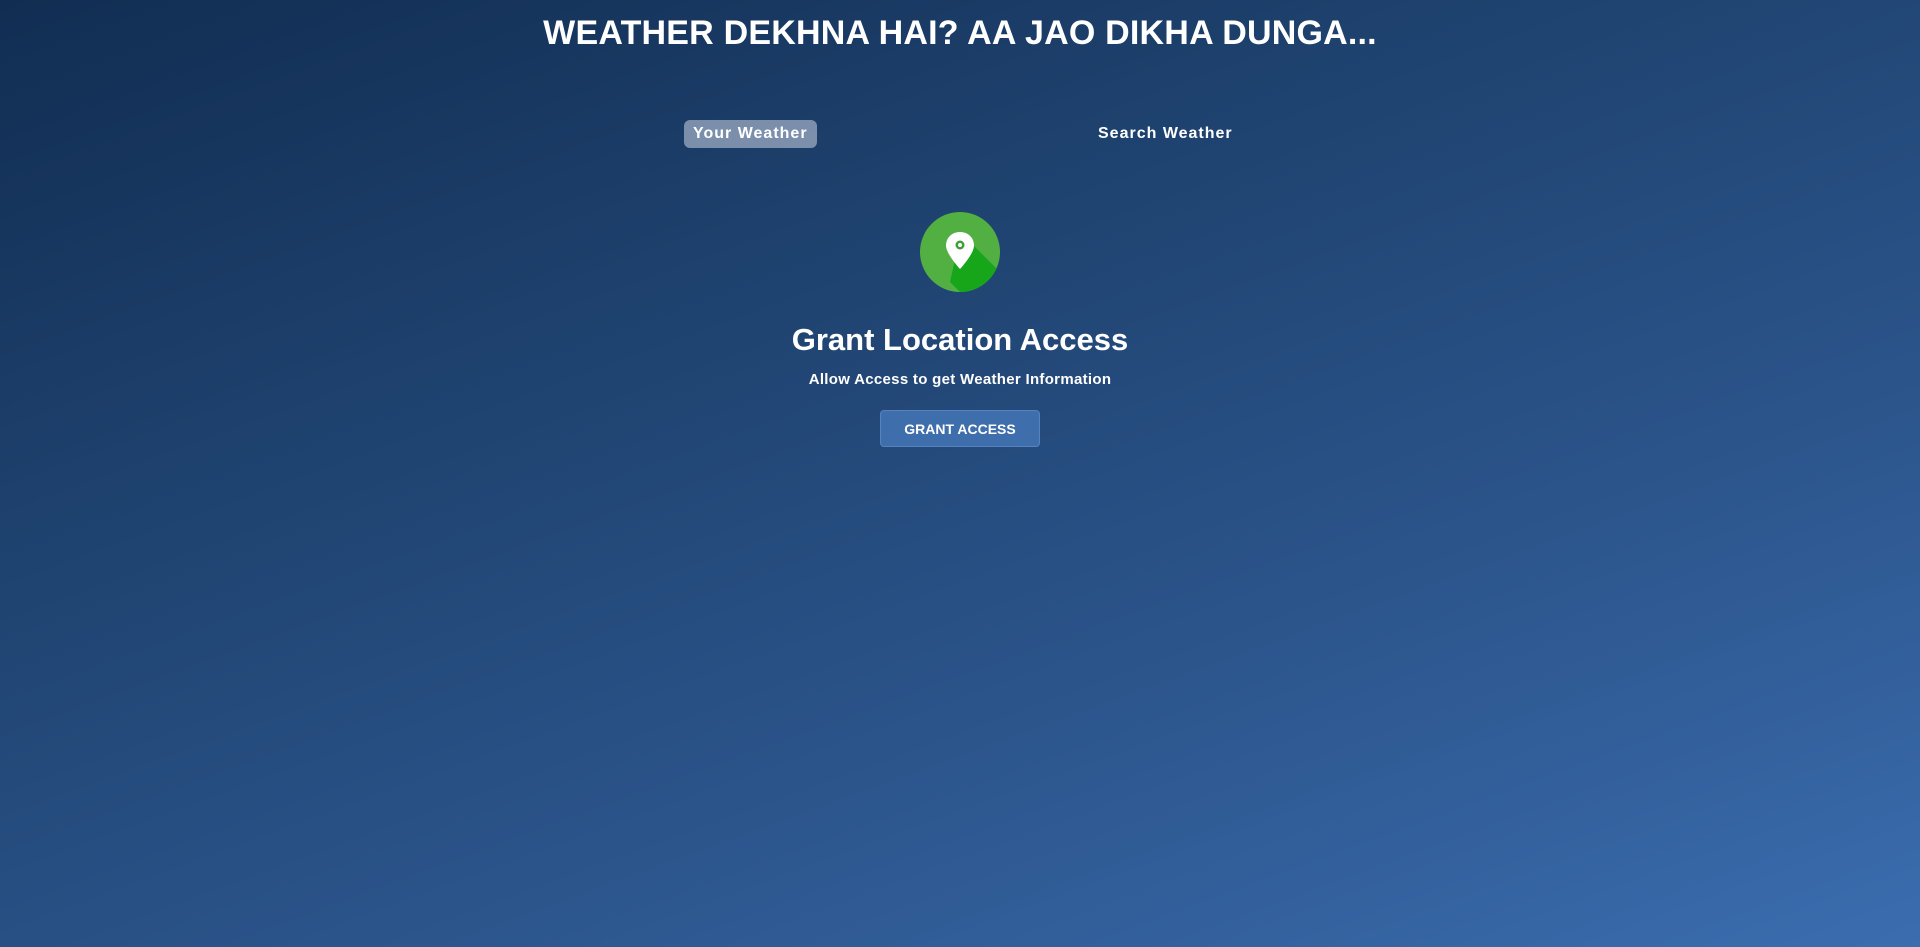 This screenshot has width=1920, height=947. Describe the element at coordinates (960, 339) in the screenshot. I see `grant-heading: Grant Location Access` at that location.